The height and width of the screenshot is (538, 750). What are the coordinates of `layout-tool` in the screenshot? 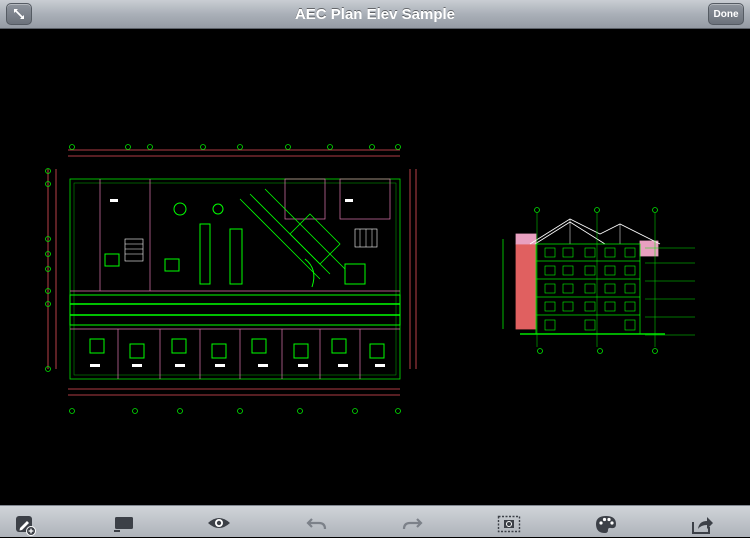 It's located at (124, 526).